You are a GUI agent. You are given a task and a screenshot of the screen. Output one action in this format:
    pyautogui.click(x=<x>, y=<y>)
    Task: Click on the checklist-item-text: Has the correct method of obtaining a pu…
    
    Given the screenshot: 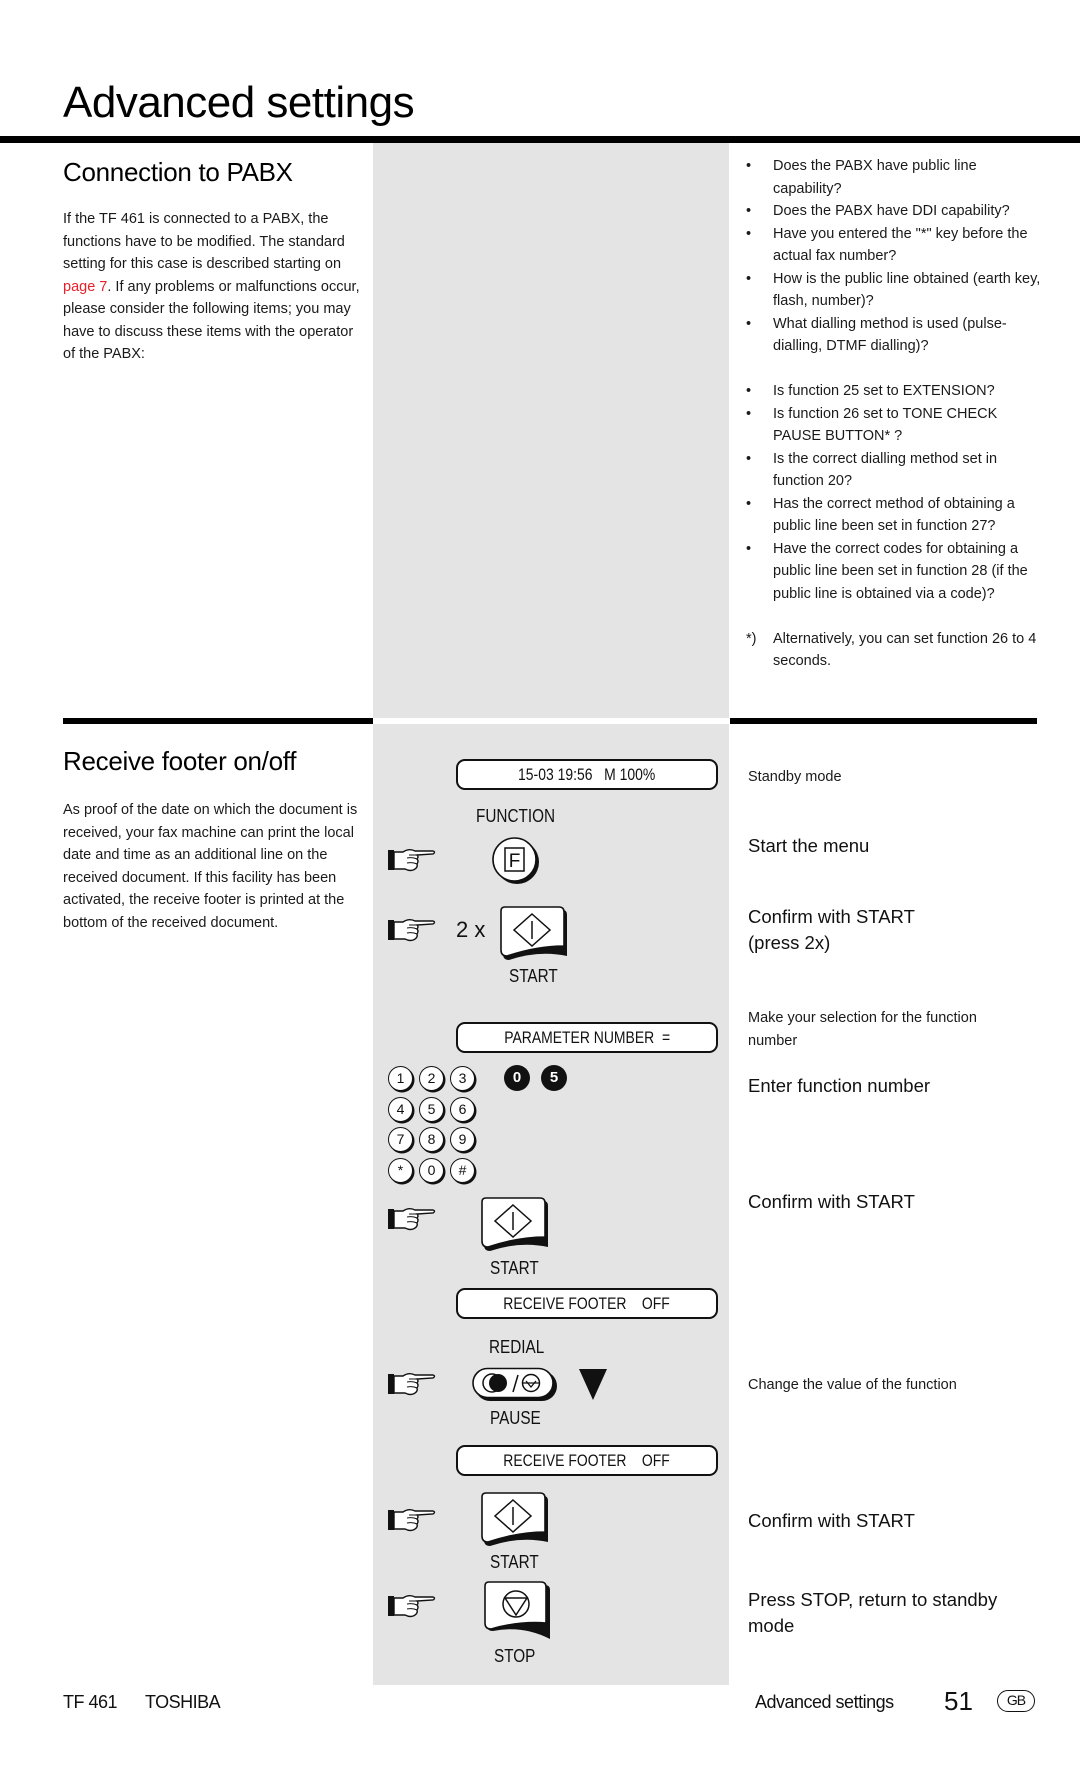 What is the action you would take?
    pyautogui.click(x=894, y=515)
    